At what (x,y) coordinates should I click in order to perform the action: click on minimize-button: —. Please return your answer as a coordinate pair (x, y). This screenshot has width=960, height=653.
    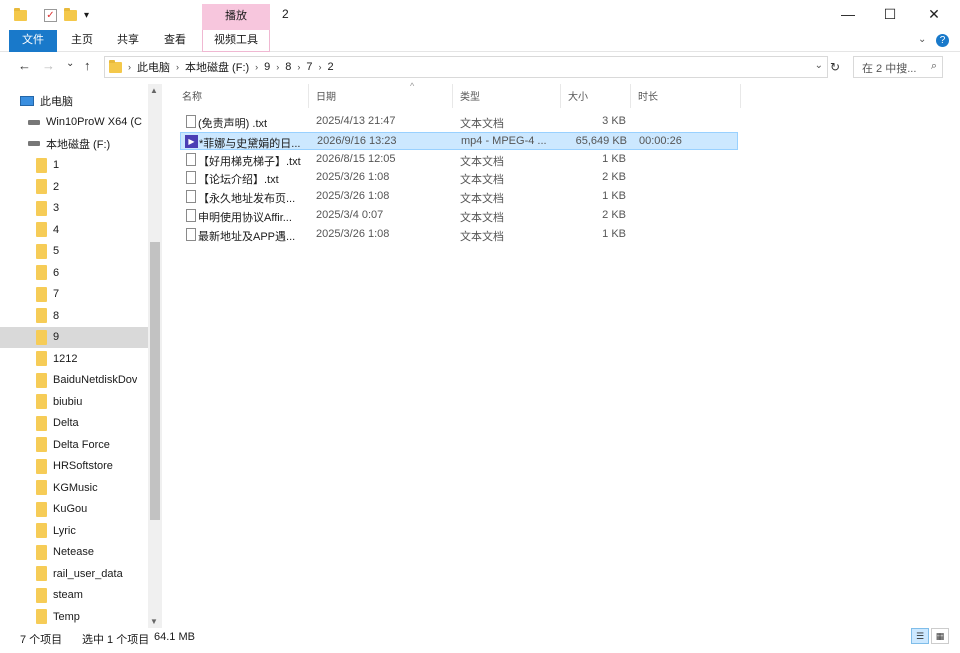
    Looking at the image, I should click on (848, 14).